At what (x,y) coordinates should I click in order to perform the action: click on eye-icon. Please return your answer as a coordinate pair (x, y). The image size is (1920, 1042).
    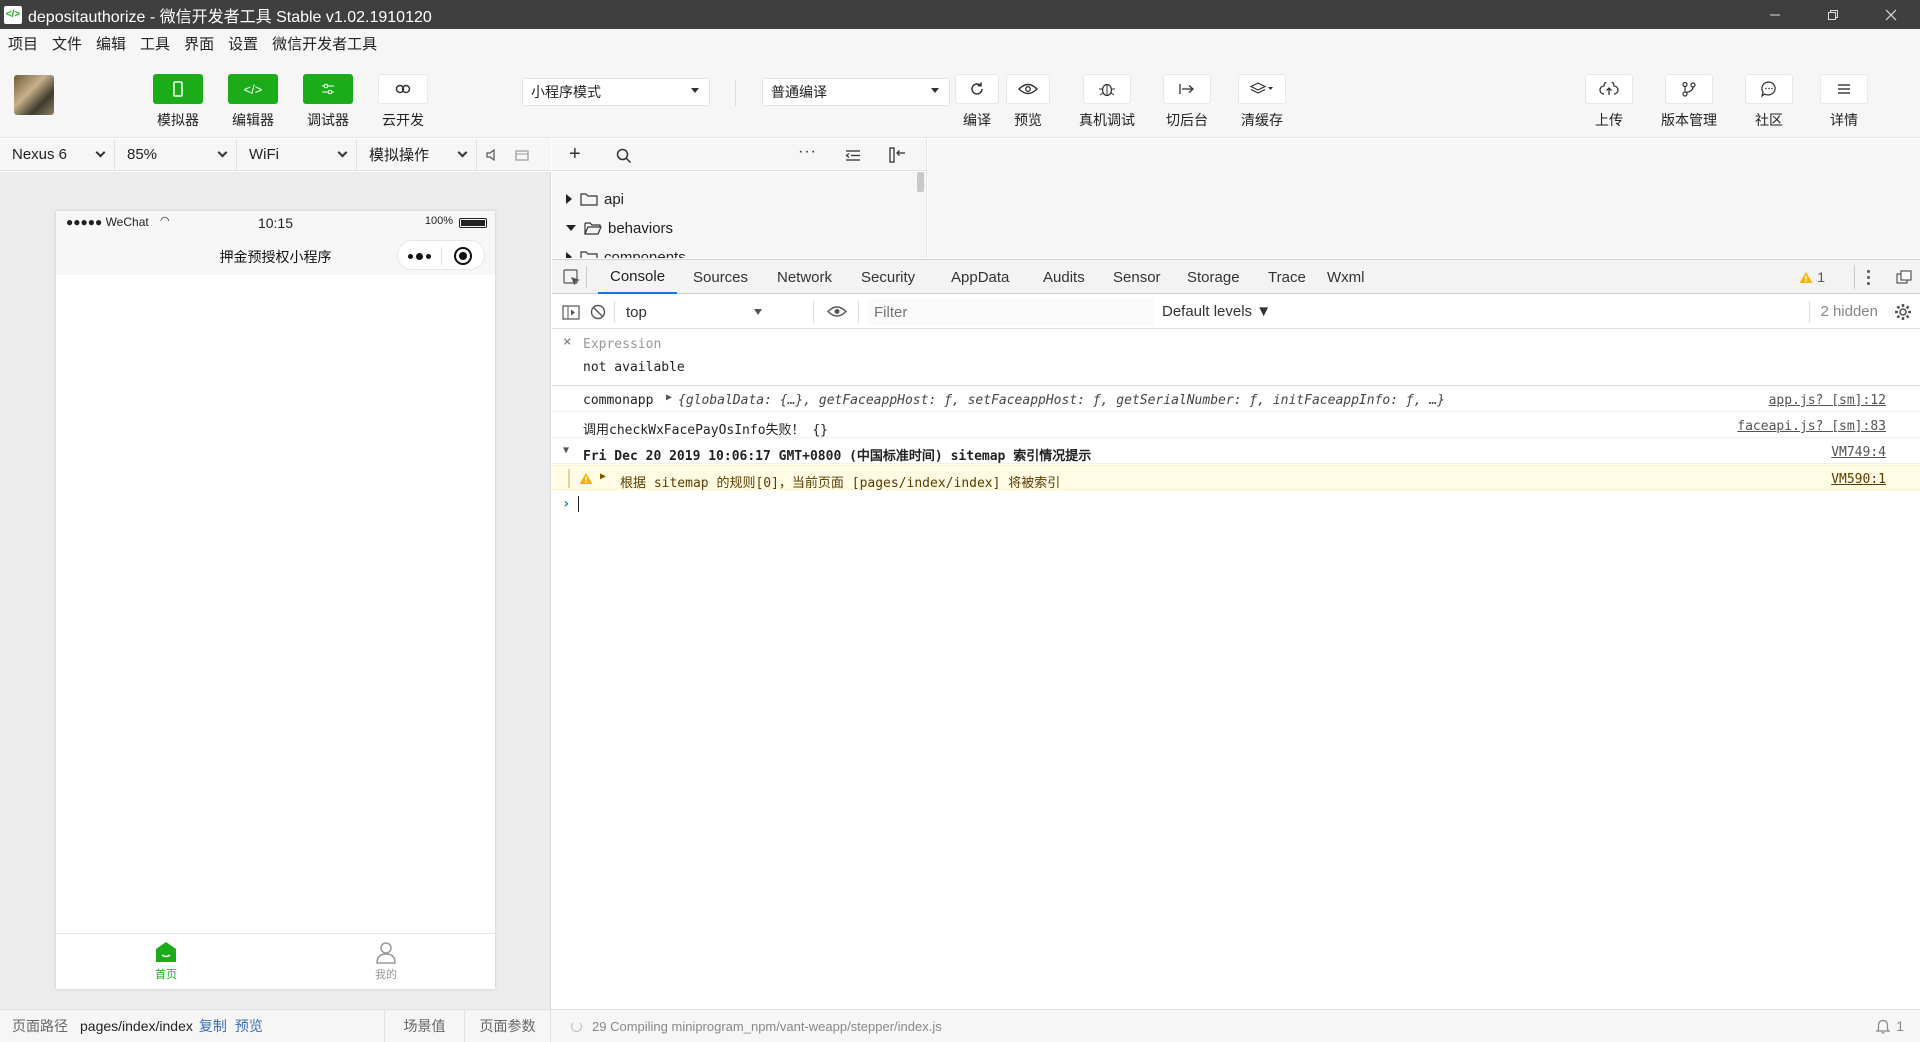
    Looking at the image, I should click on (837, 311).